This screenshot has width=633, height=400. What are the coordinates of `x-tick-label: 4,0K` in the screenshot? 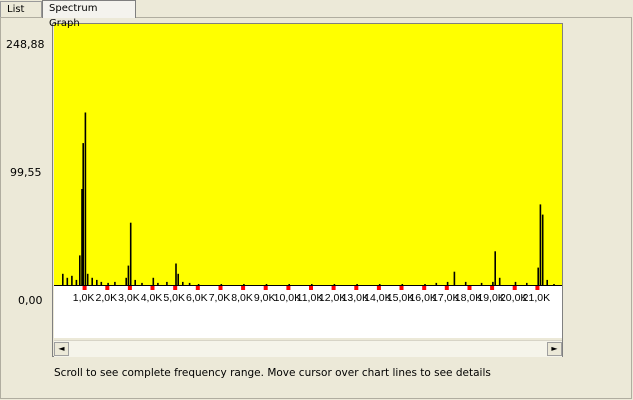 It's located at (152, 298).